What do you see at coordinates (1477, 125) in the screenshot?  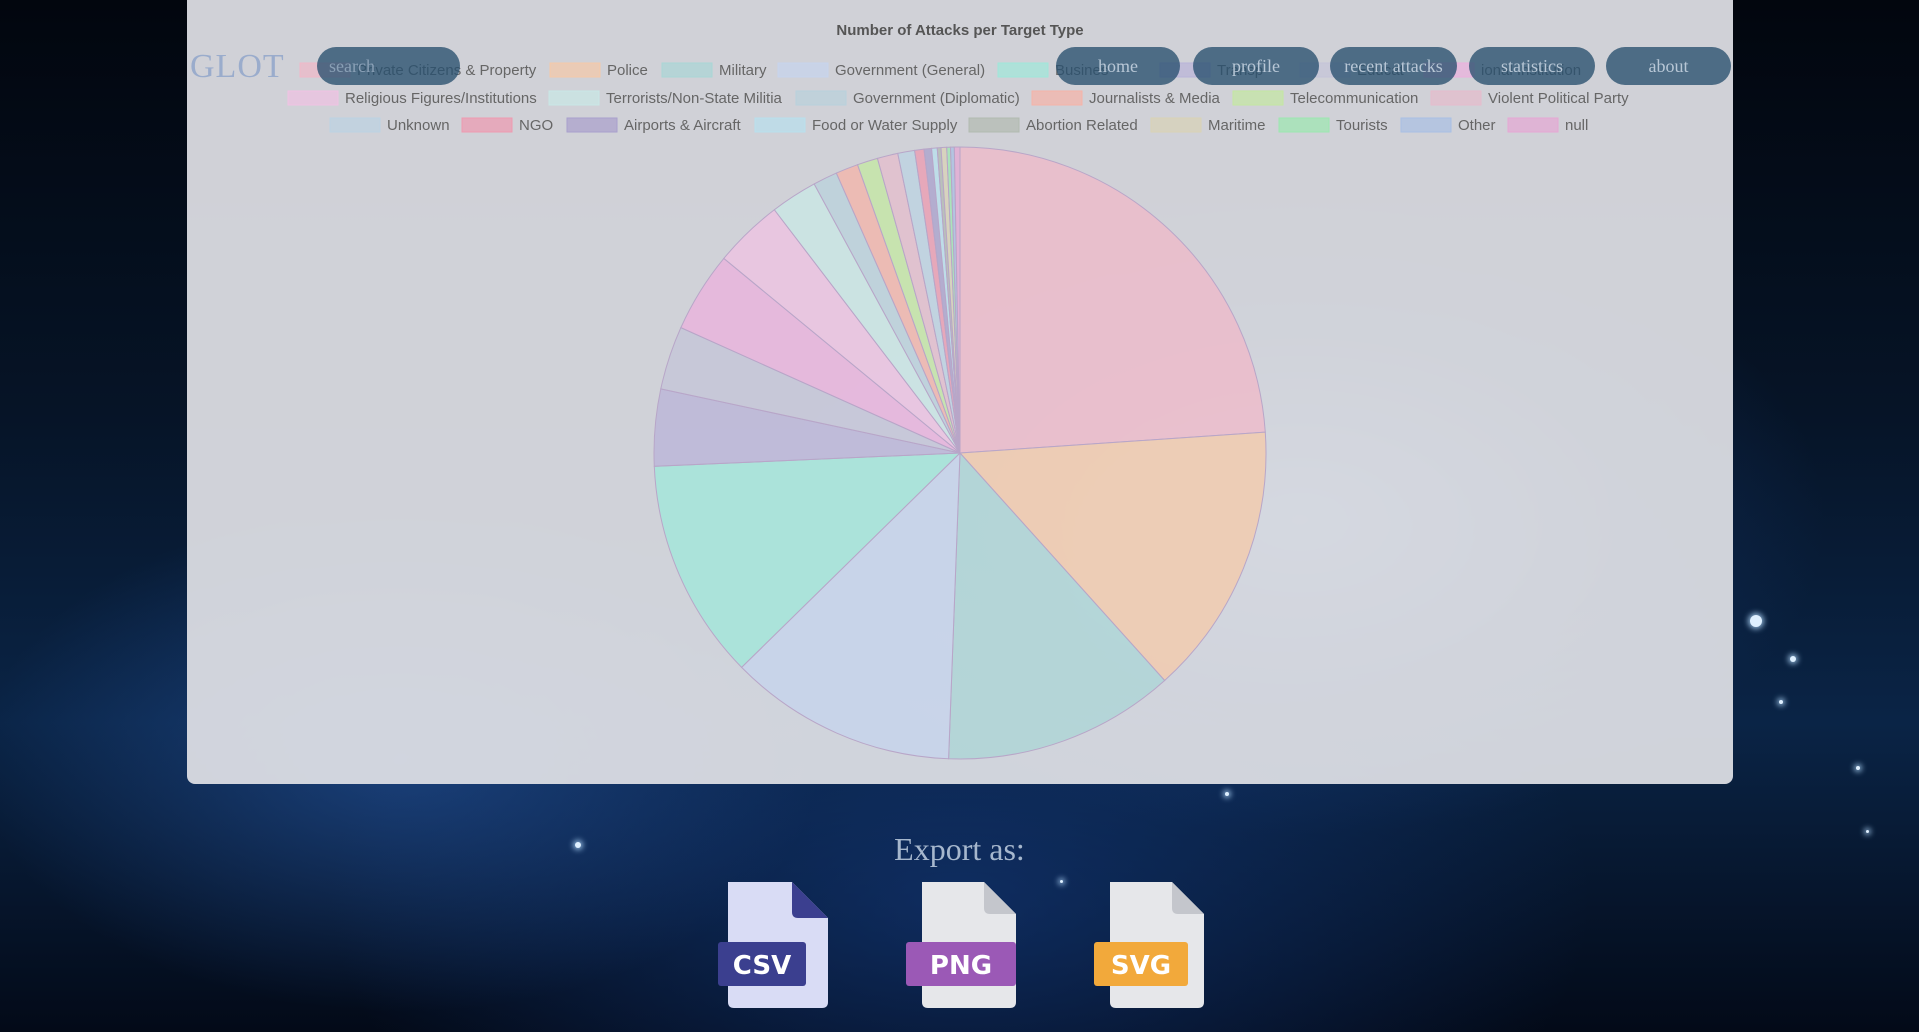 I see `legend-label: Other` at bounding box center [1477, 125].